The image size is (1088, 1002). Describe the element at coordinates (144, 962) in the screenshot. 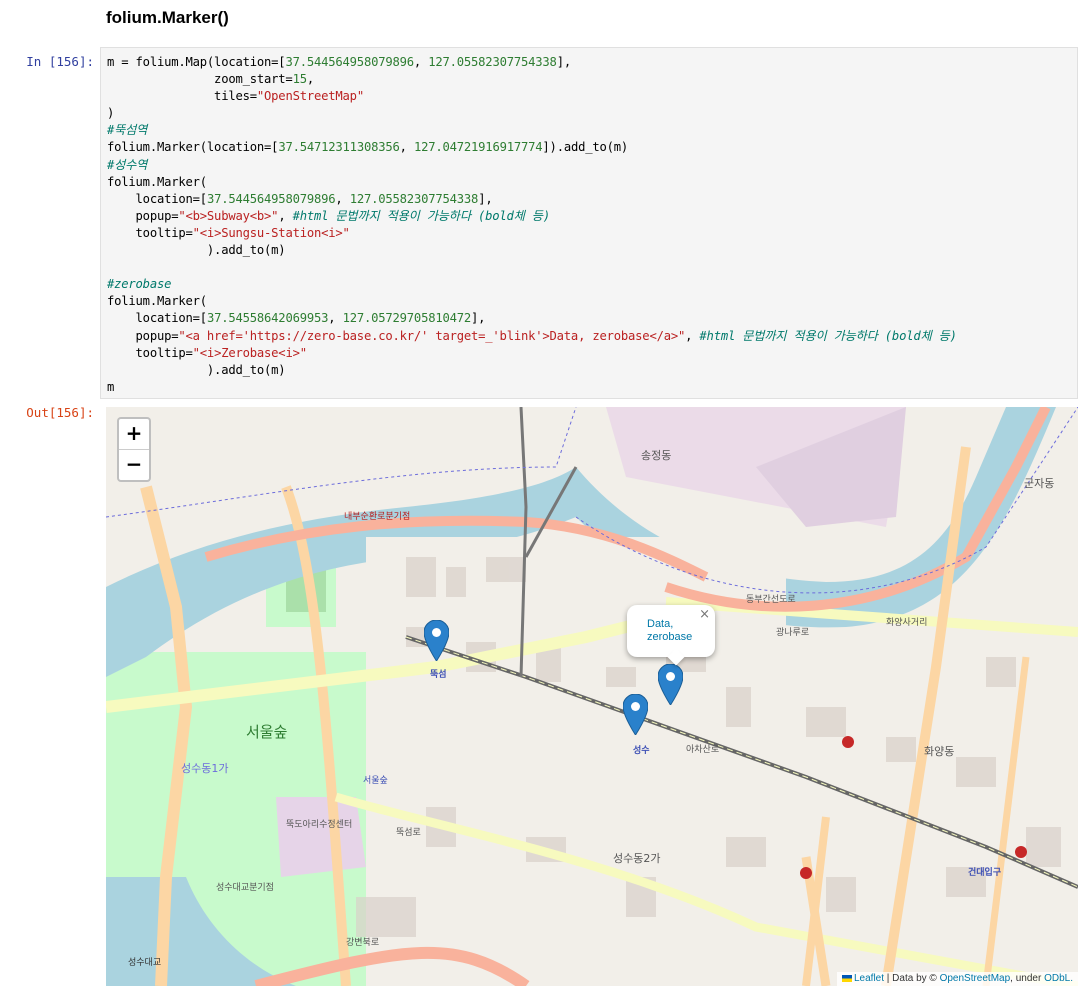

I see `label-seongsu-bridge: 성수대교` at that location.